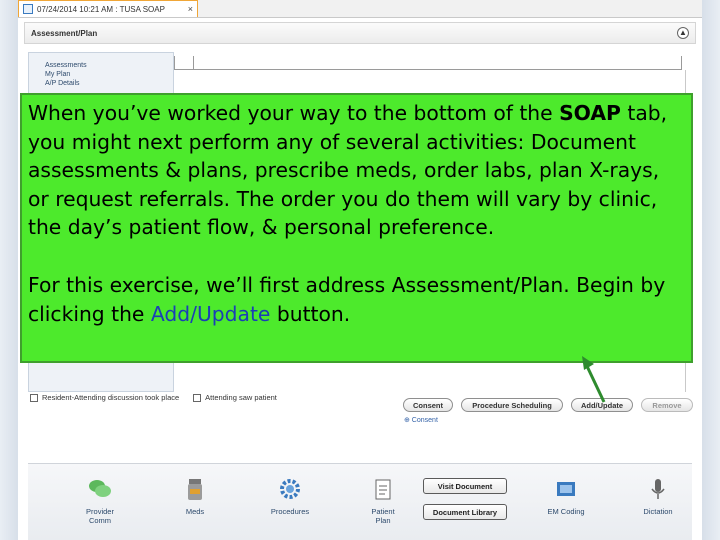  I want to click on patient-plan-tool: Patient Plan, so click(383, 500).